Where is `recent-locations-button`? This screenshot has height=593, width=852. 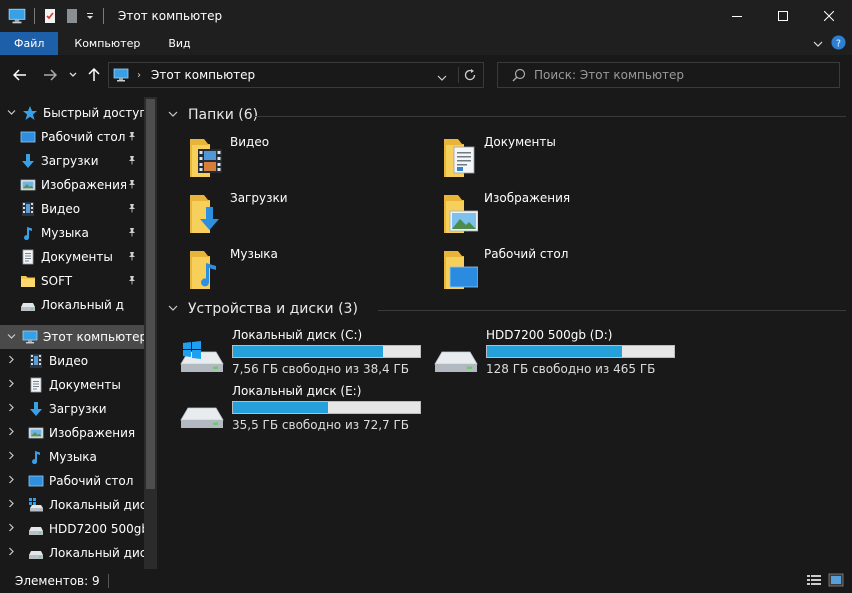 recent-locations-button is located at coordinates (73, 75).